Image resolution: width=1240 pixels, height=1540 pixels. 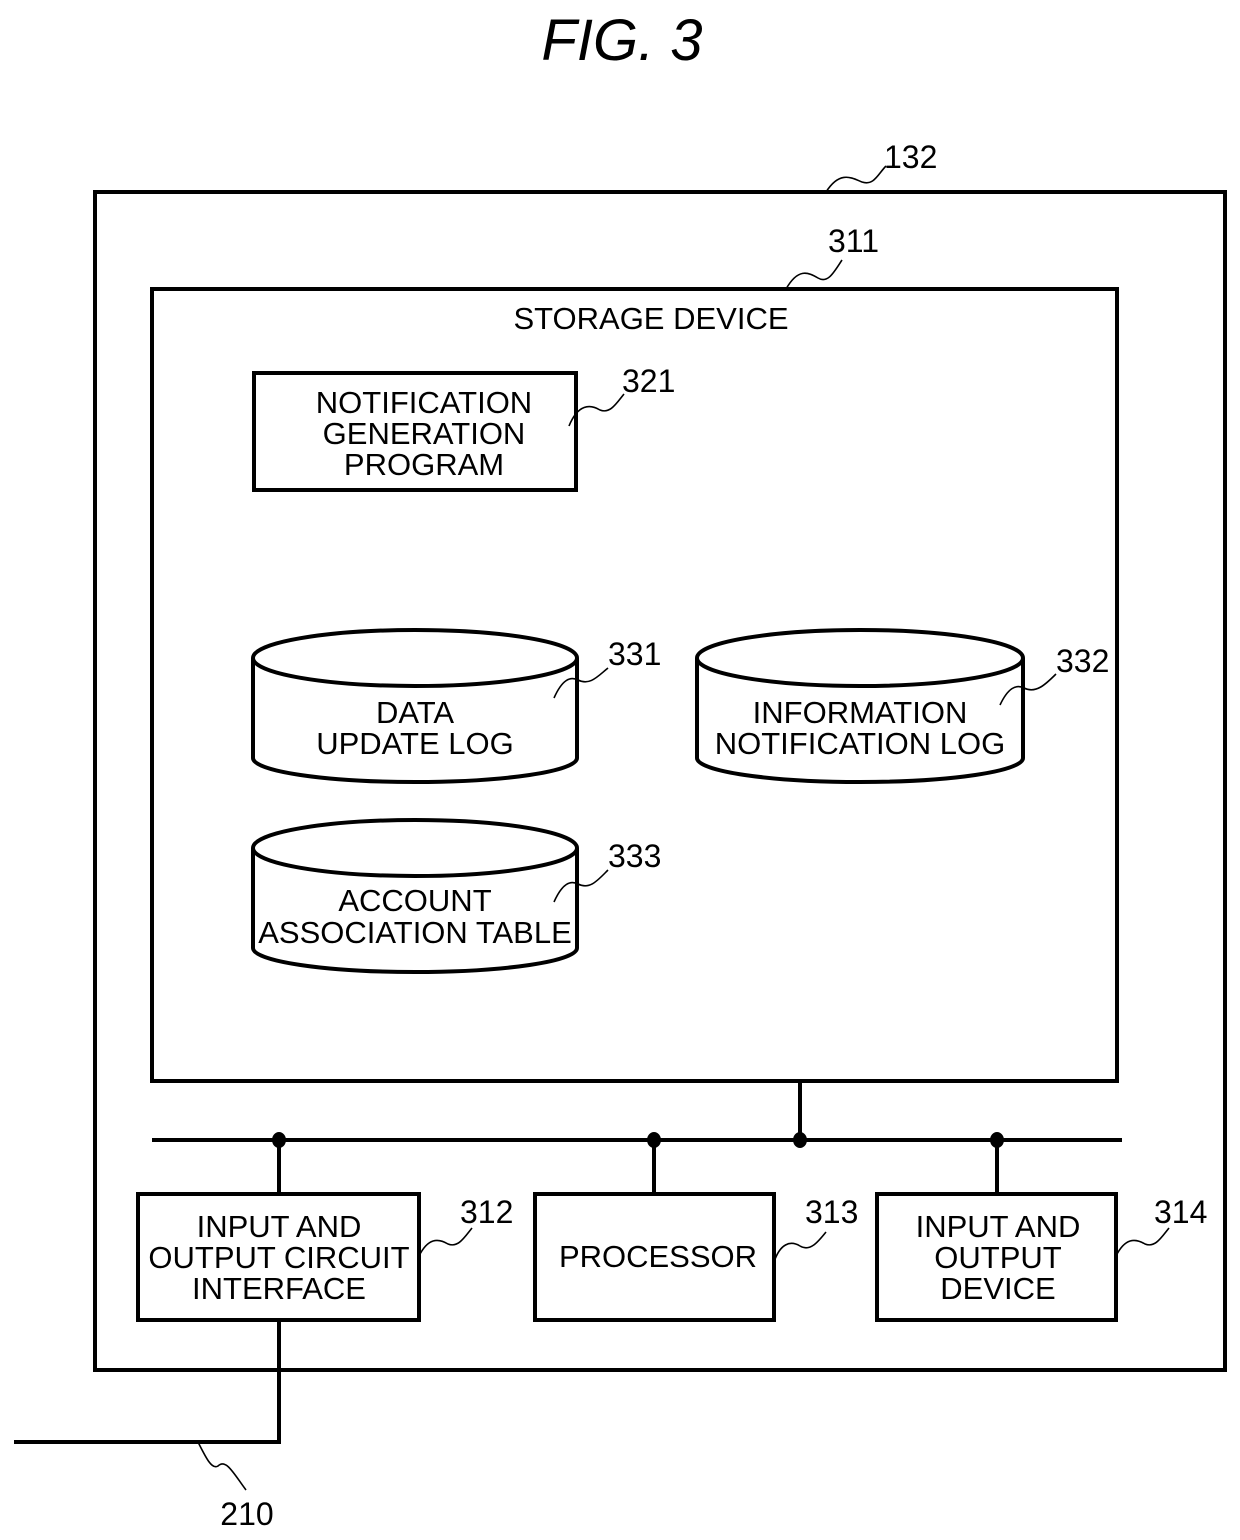 I want to click on information-notification-log-line-2: NOTIFICATION LOG, so click(x=860, y=743).